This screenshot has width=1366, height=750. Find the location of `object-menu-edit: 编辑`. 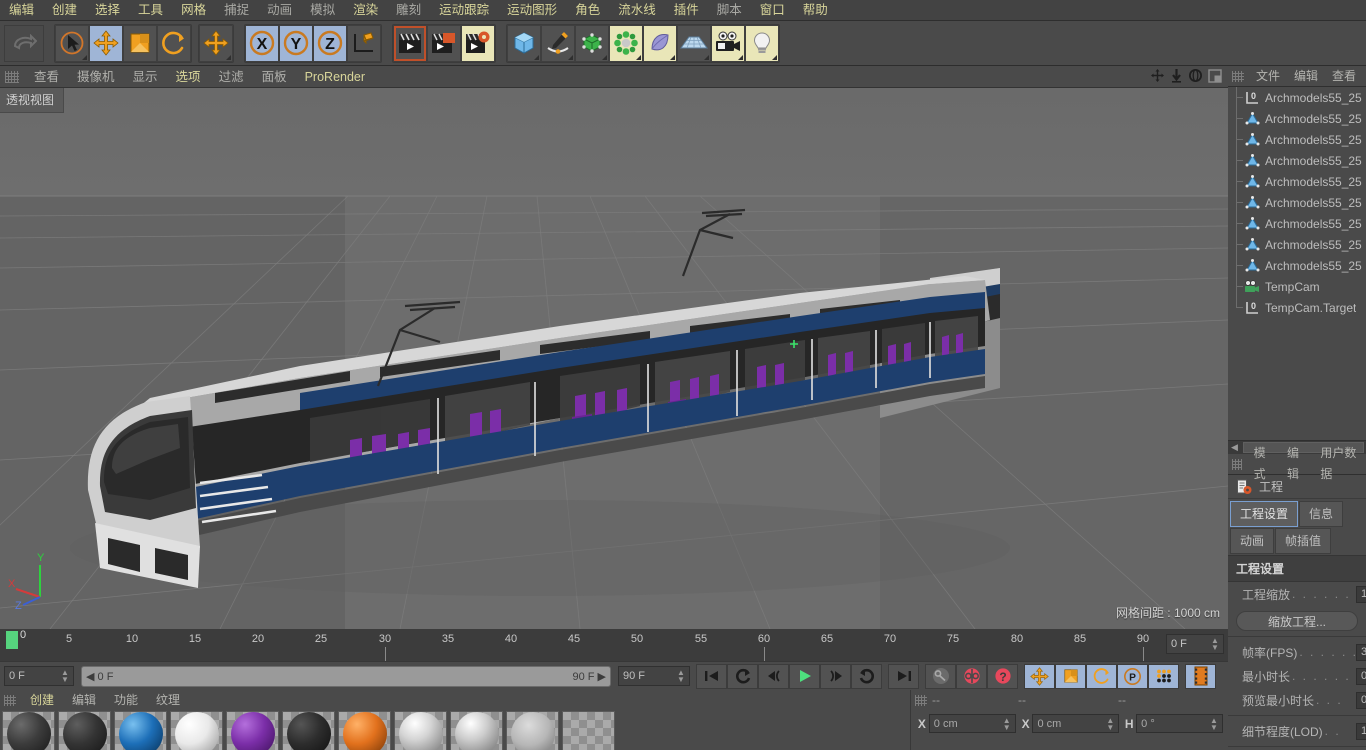

object-menu-edit: 编辑 is located at coordinates (1306, 76).